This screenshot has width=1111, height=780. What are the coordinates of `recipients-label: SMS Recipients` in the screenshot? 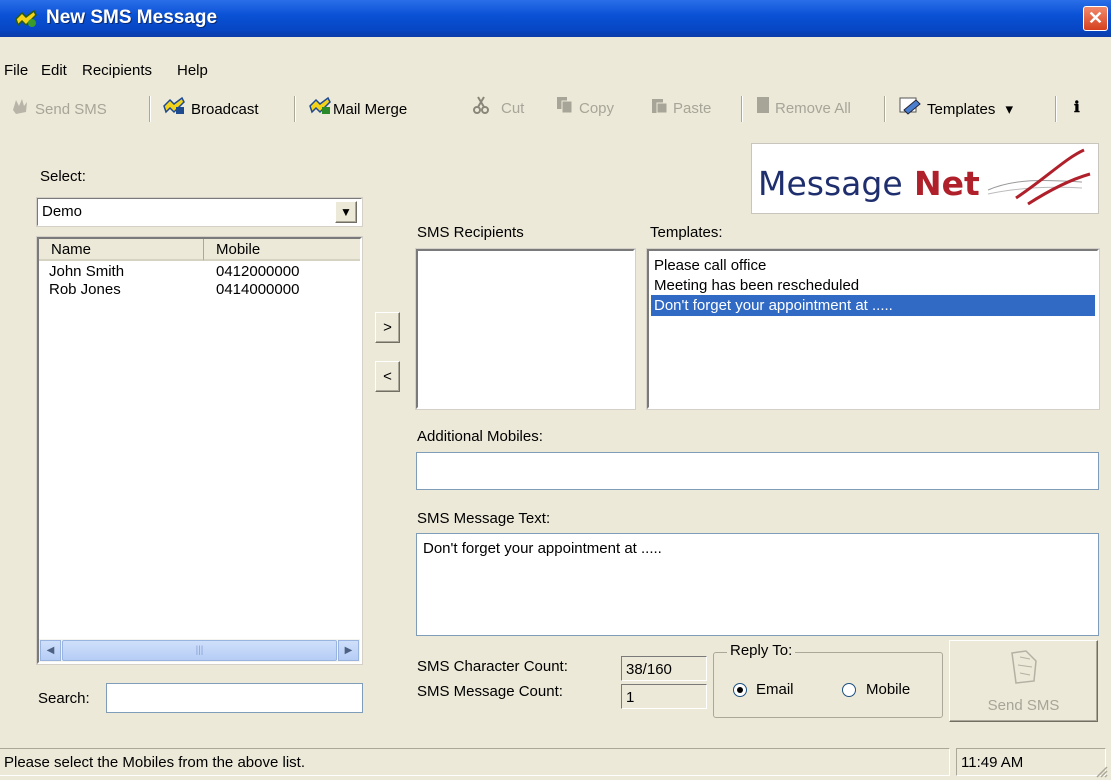 It's located at (470, 232).